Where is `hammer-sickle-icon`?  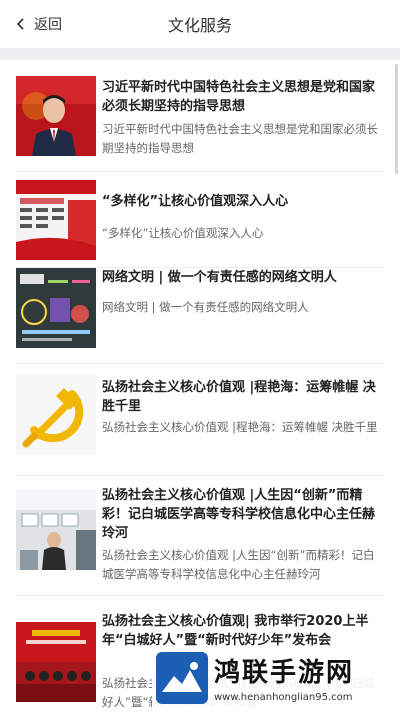
hammer-sickle-icon is located at coordinates (56, 414).